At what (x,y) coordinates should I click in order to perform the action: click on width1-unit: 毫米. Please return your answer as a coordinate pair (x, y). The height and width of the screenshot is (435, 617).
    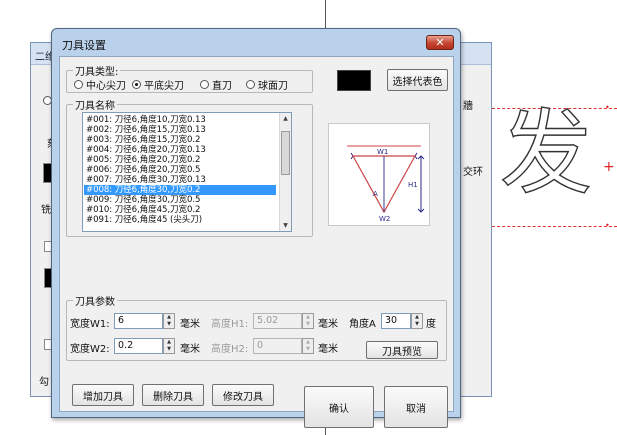
    Looking at the image, I should click on (190, 324).